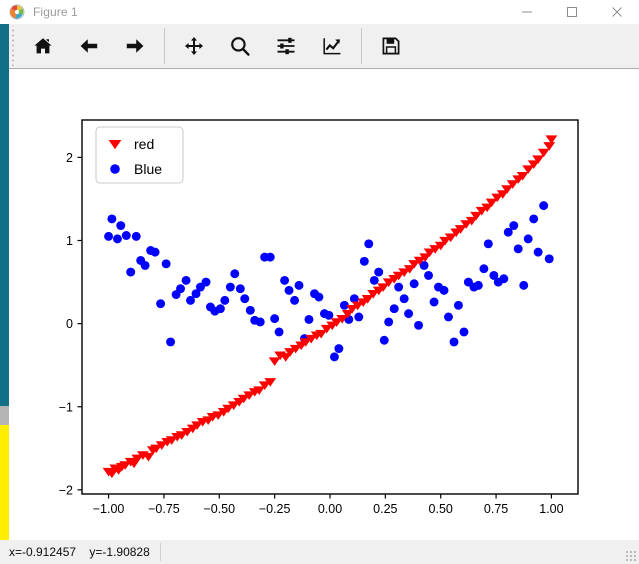  I want to click on left-accent-strip-teal, so click(4, 215).